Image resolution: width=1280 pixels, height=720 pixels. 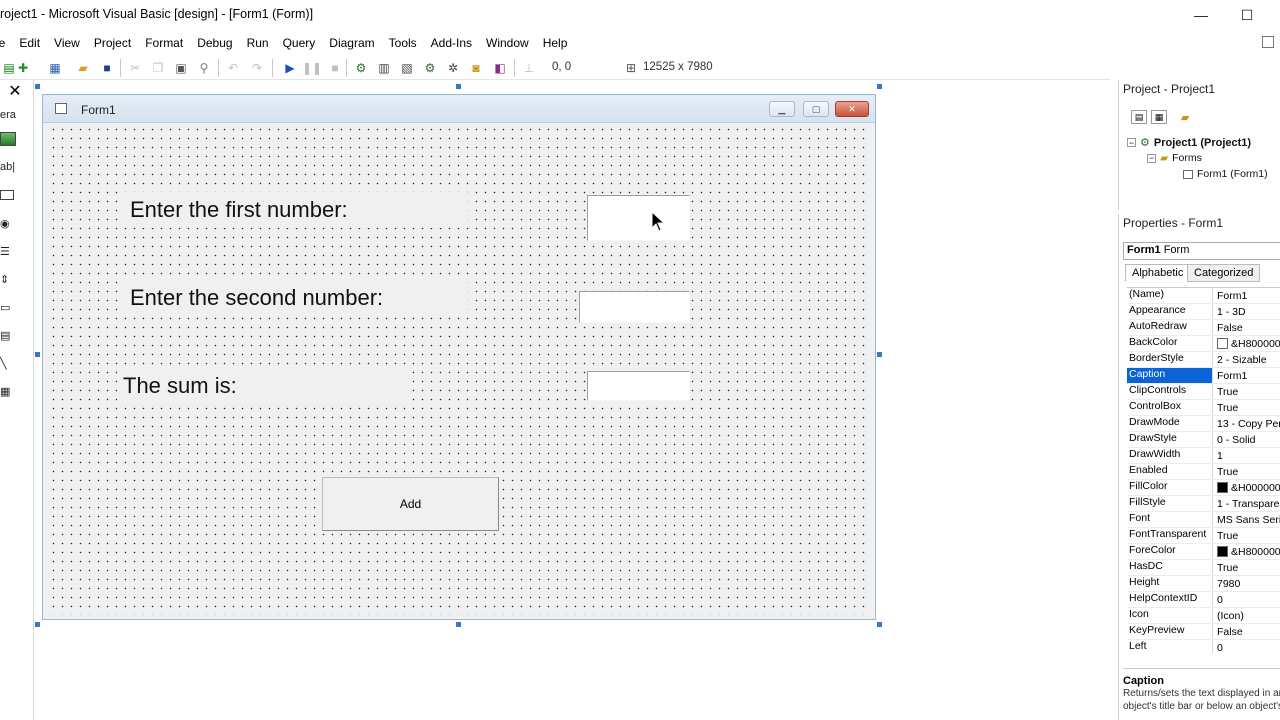 I want to click on label-second-number: Enter the second number:, so click(x=296, y=298).